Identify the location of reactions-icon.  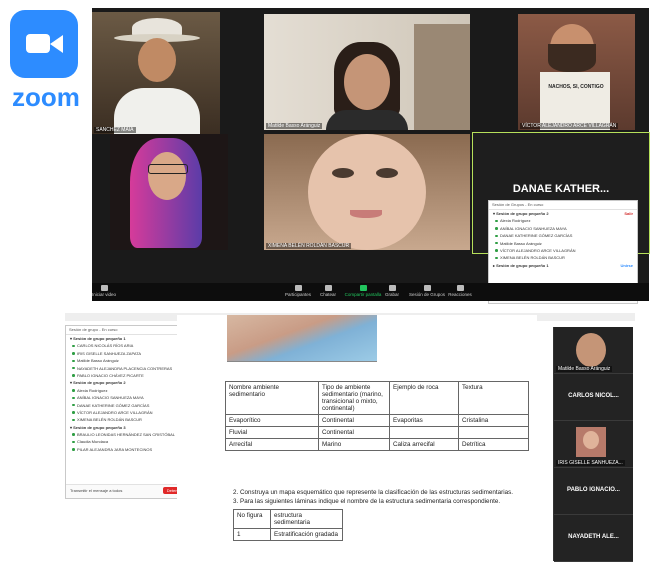
(460, 288).